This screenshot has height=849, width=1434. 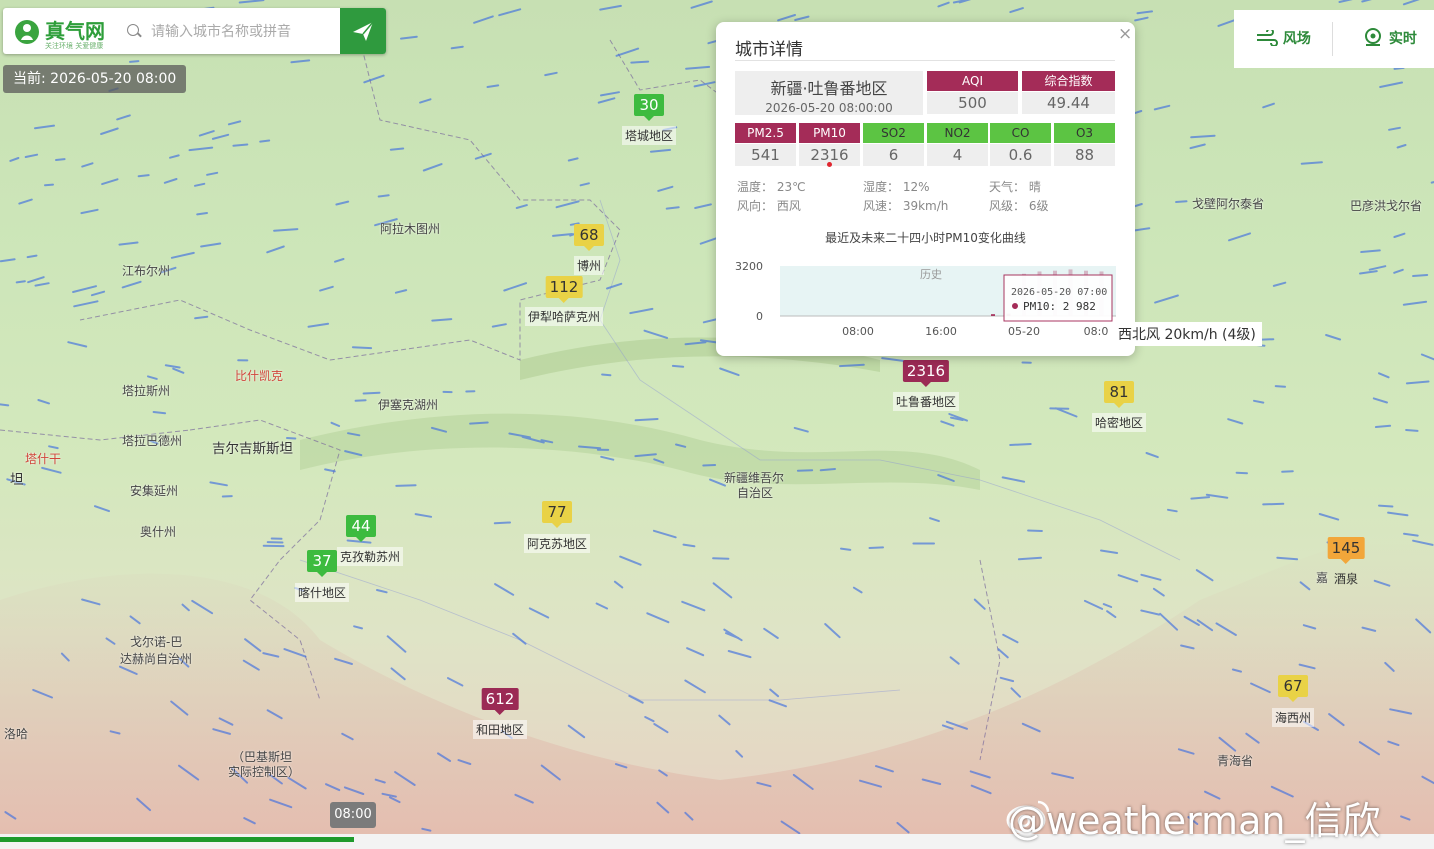 I want to click on region-label: 伊塞克湖州, so click(x=408, y=405).